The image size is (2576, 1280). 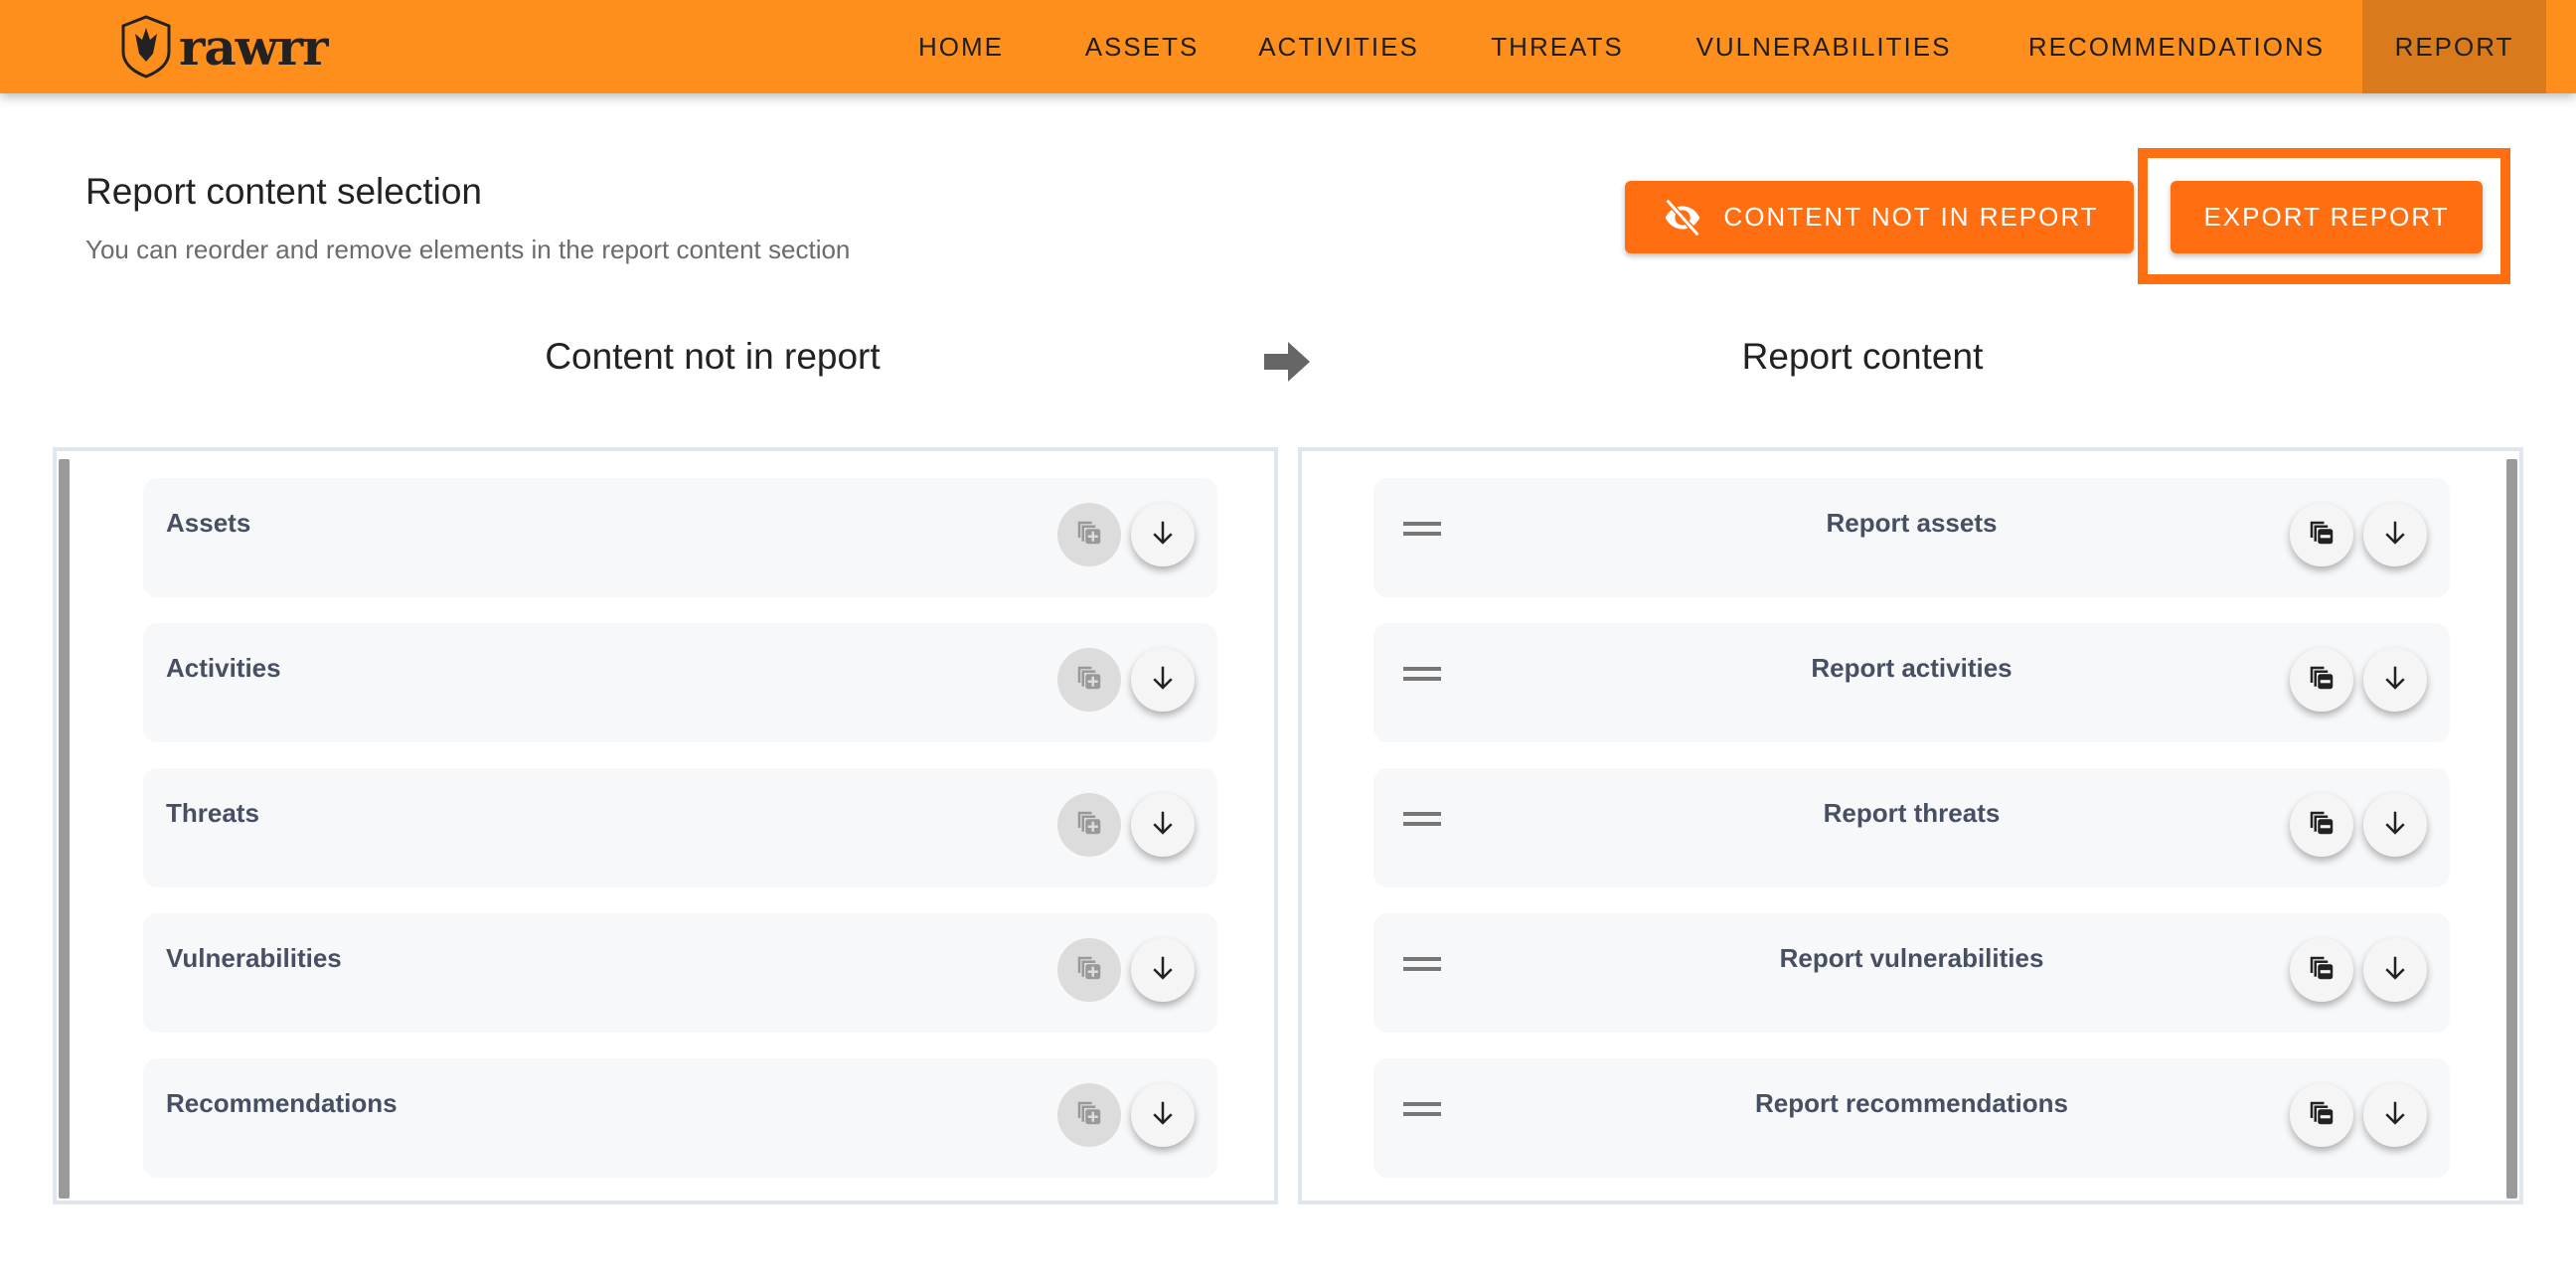 I want to click on item-label: Report activities, so click(x=1911, y=668).